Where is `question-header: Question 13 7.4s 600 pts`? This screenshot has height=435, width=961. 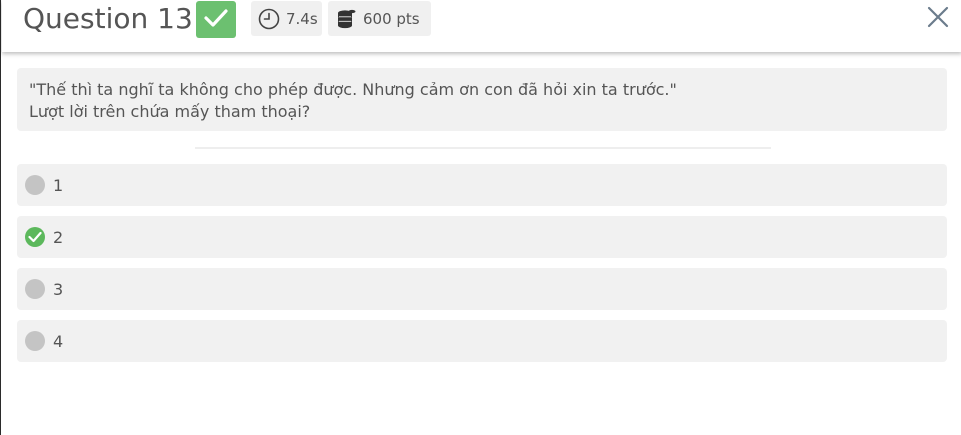 question-header: Question 13 7.4s 600 pts is located at coordinates (481, 26).